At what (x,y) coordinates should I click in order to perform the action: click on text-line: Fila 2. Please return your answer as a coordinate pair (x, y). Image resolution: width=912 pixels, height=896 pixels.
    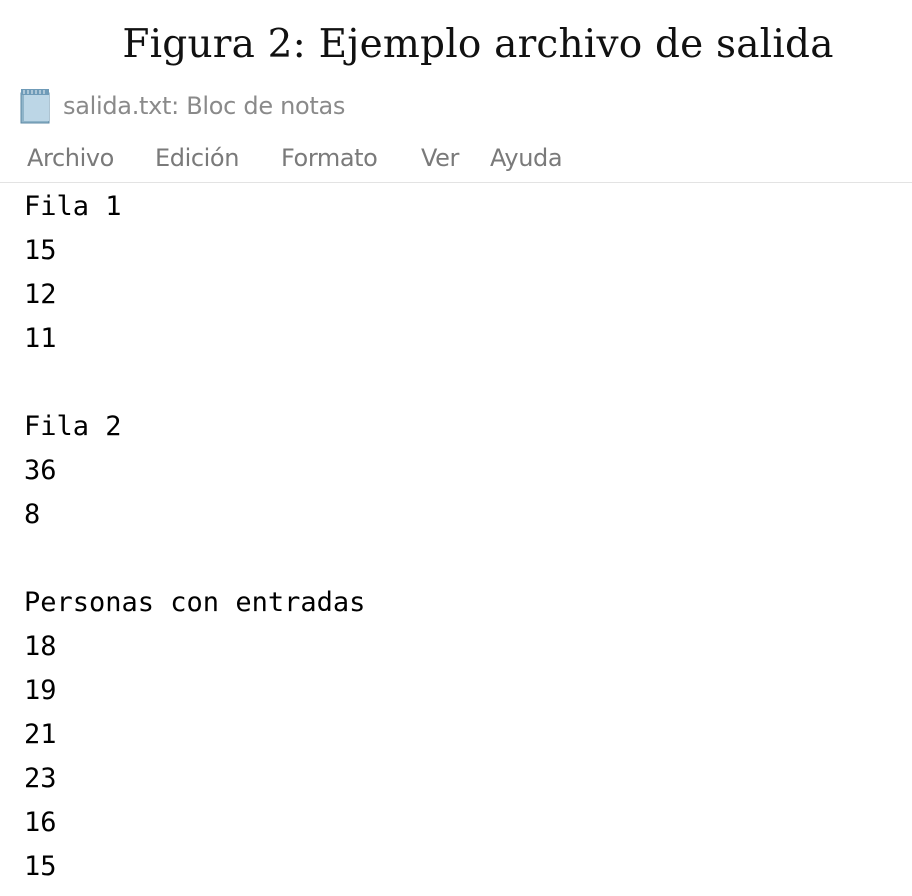
    Looking at the image, I should click on (73, 426).